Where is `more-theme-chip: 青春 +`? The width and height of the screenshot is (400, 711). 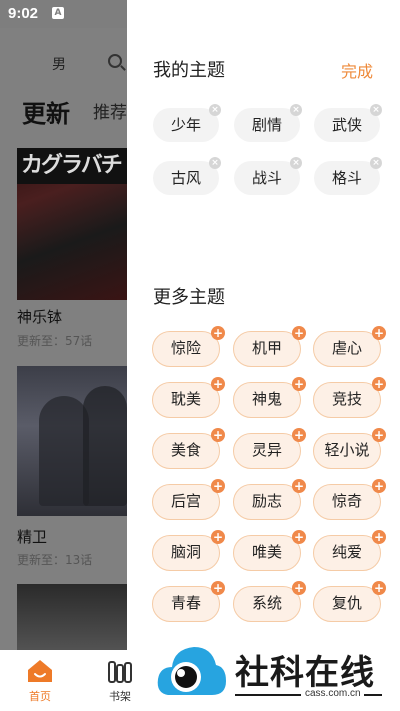 more-theme-chip: 青春 + is located at coordinates (188, 601).